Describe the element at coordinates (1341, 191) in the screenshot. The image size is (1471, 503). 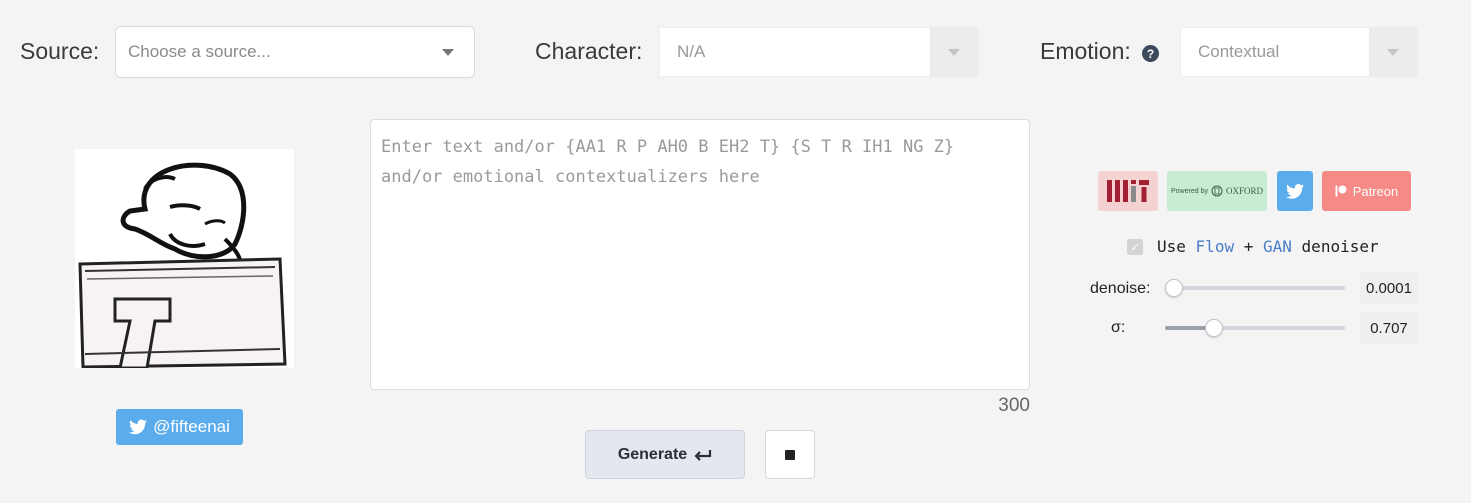
I see `patreon-icon` at that location.